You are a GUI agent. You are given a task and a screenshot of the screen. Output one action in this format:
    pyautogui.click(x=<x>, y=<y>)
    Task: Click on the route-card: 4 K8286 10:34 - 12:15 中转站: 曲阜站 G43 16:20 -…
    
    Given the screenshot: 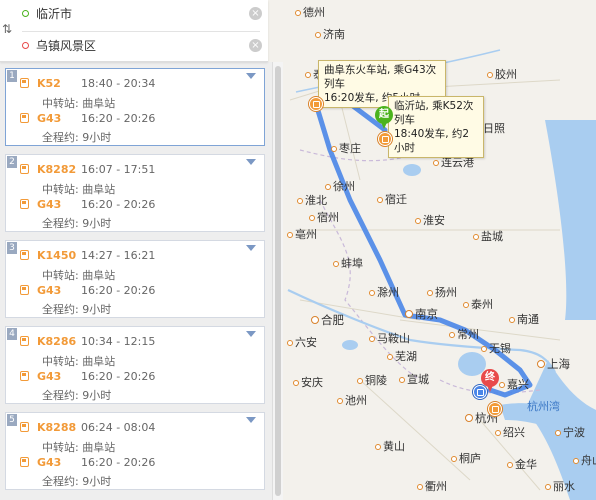 What is the action you would take?
    pyautogui.click(x=135, y=365)
    